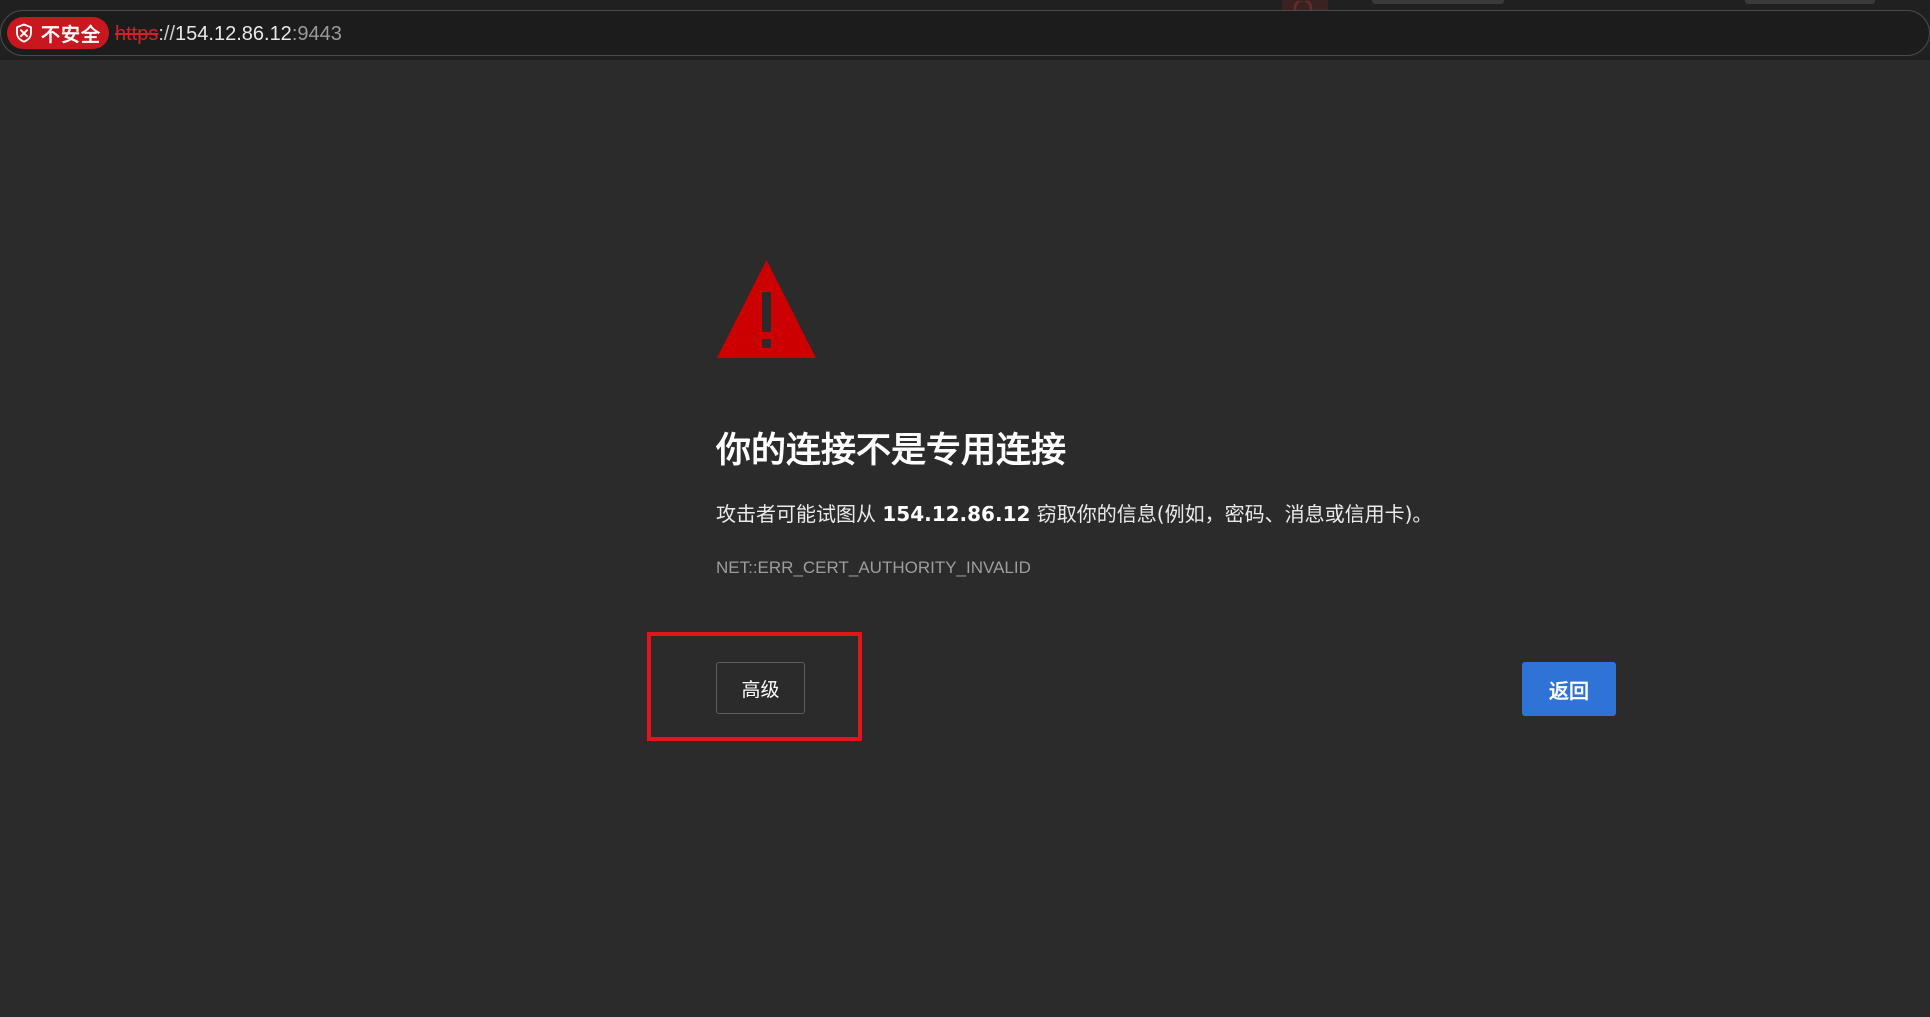  What do you see at coordinates (760, 688) in the screenshot?
I see `advanced-button: 高级` at bounding box center [760, 688].